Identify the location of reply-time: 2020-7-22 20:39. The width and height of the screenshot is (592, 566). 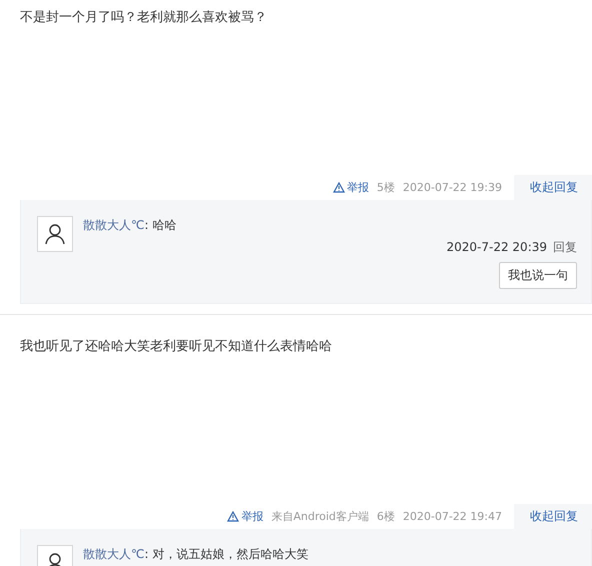
(496, 247).